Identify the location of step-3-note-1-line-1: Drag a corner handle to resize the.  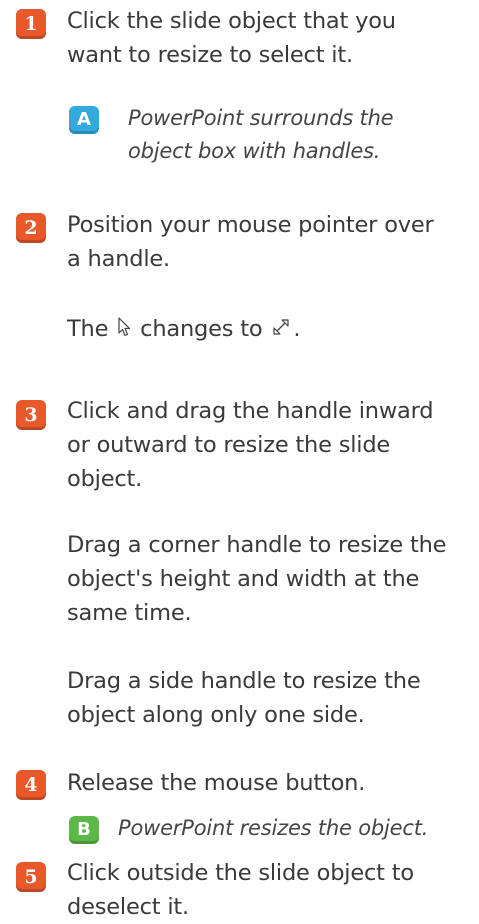
(257, 545).